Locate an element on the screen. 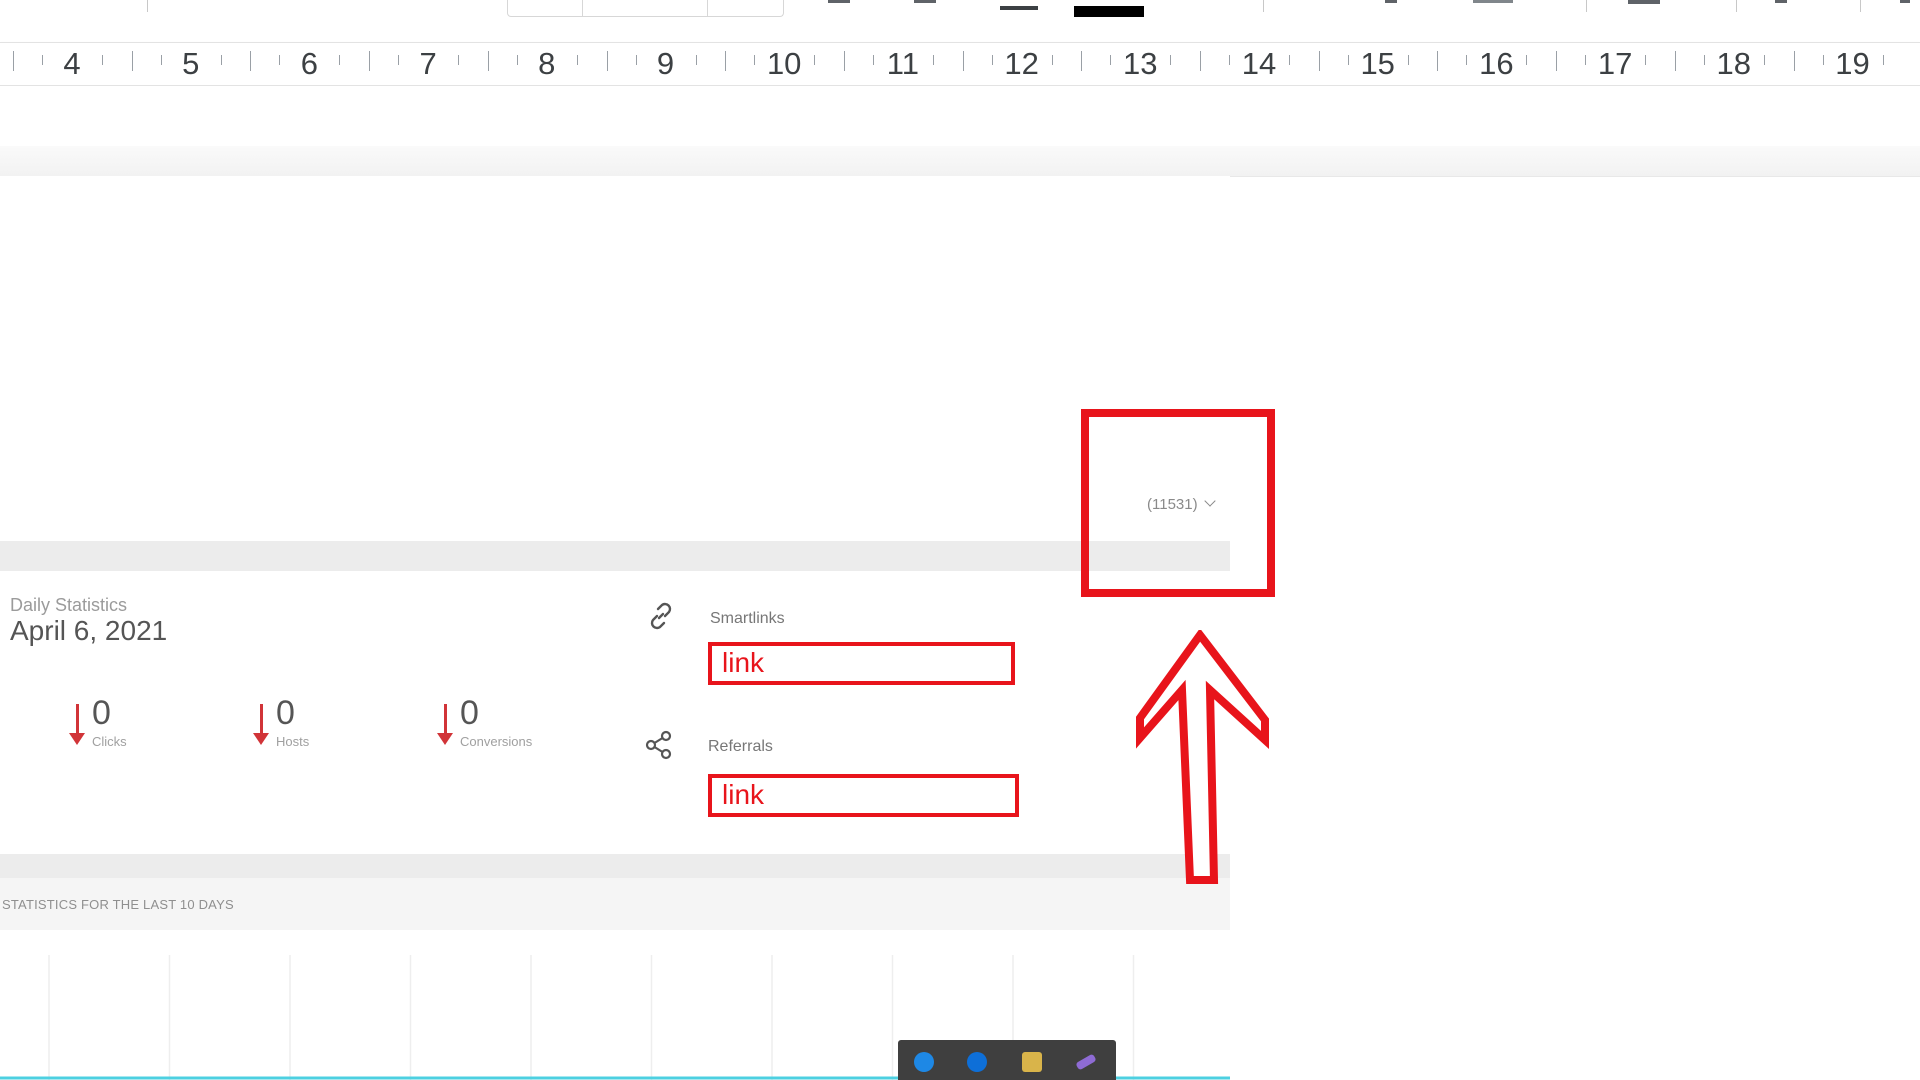  ruler-number: 18 is located at coordinates (1734, 63).